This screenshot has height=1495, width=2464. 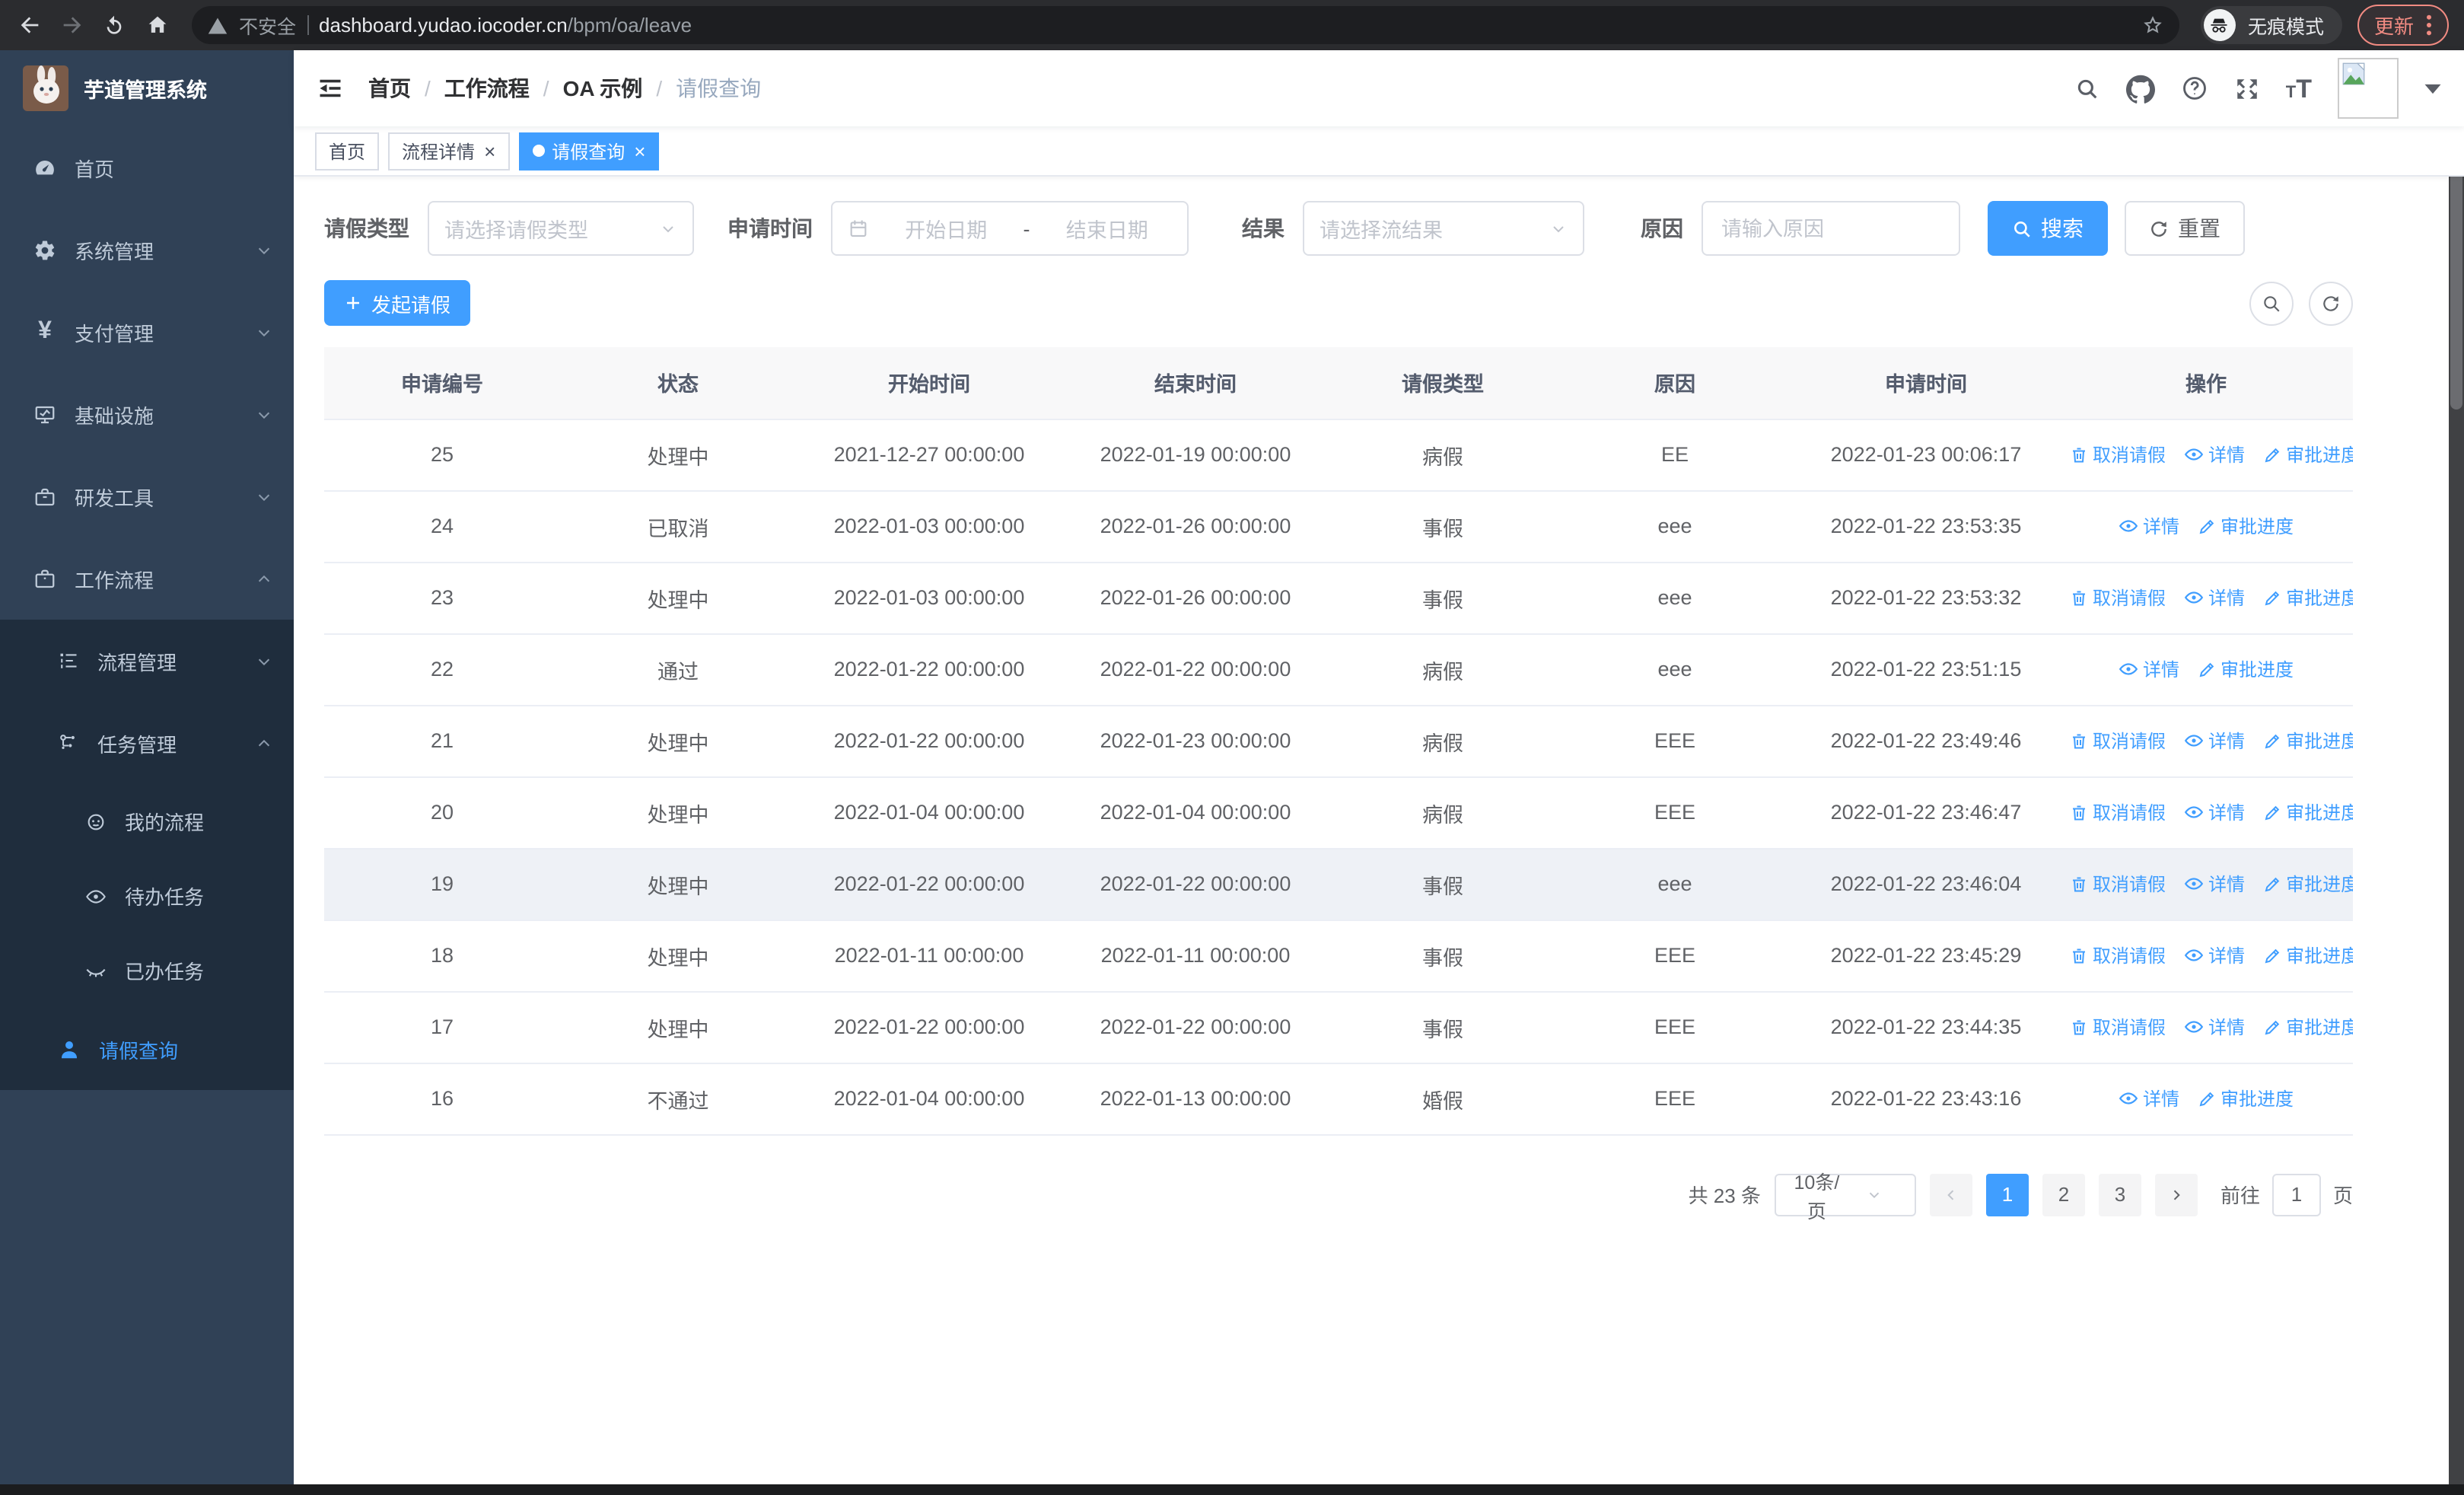 What do you see at coordinates (2185, 228) in the screenshot?
I see `reset-button: 重置` at bounding box center [2185, 228].